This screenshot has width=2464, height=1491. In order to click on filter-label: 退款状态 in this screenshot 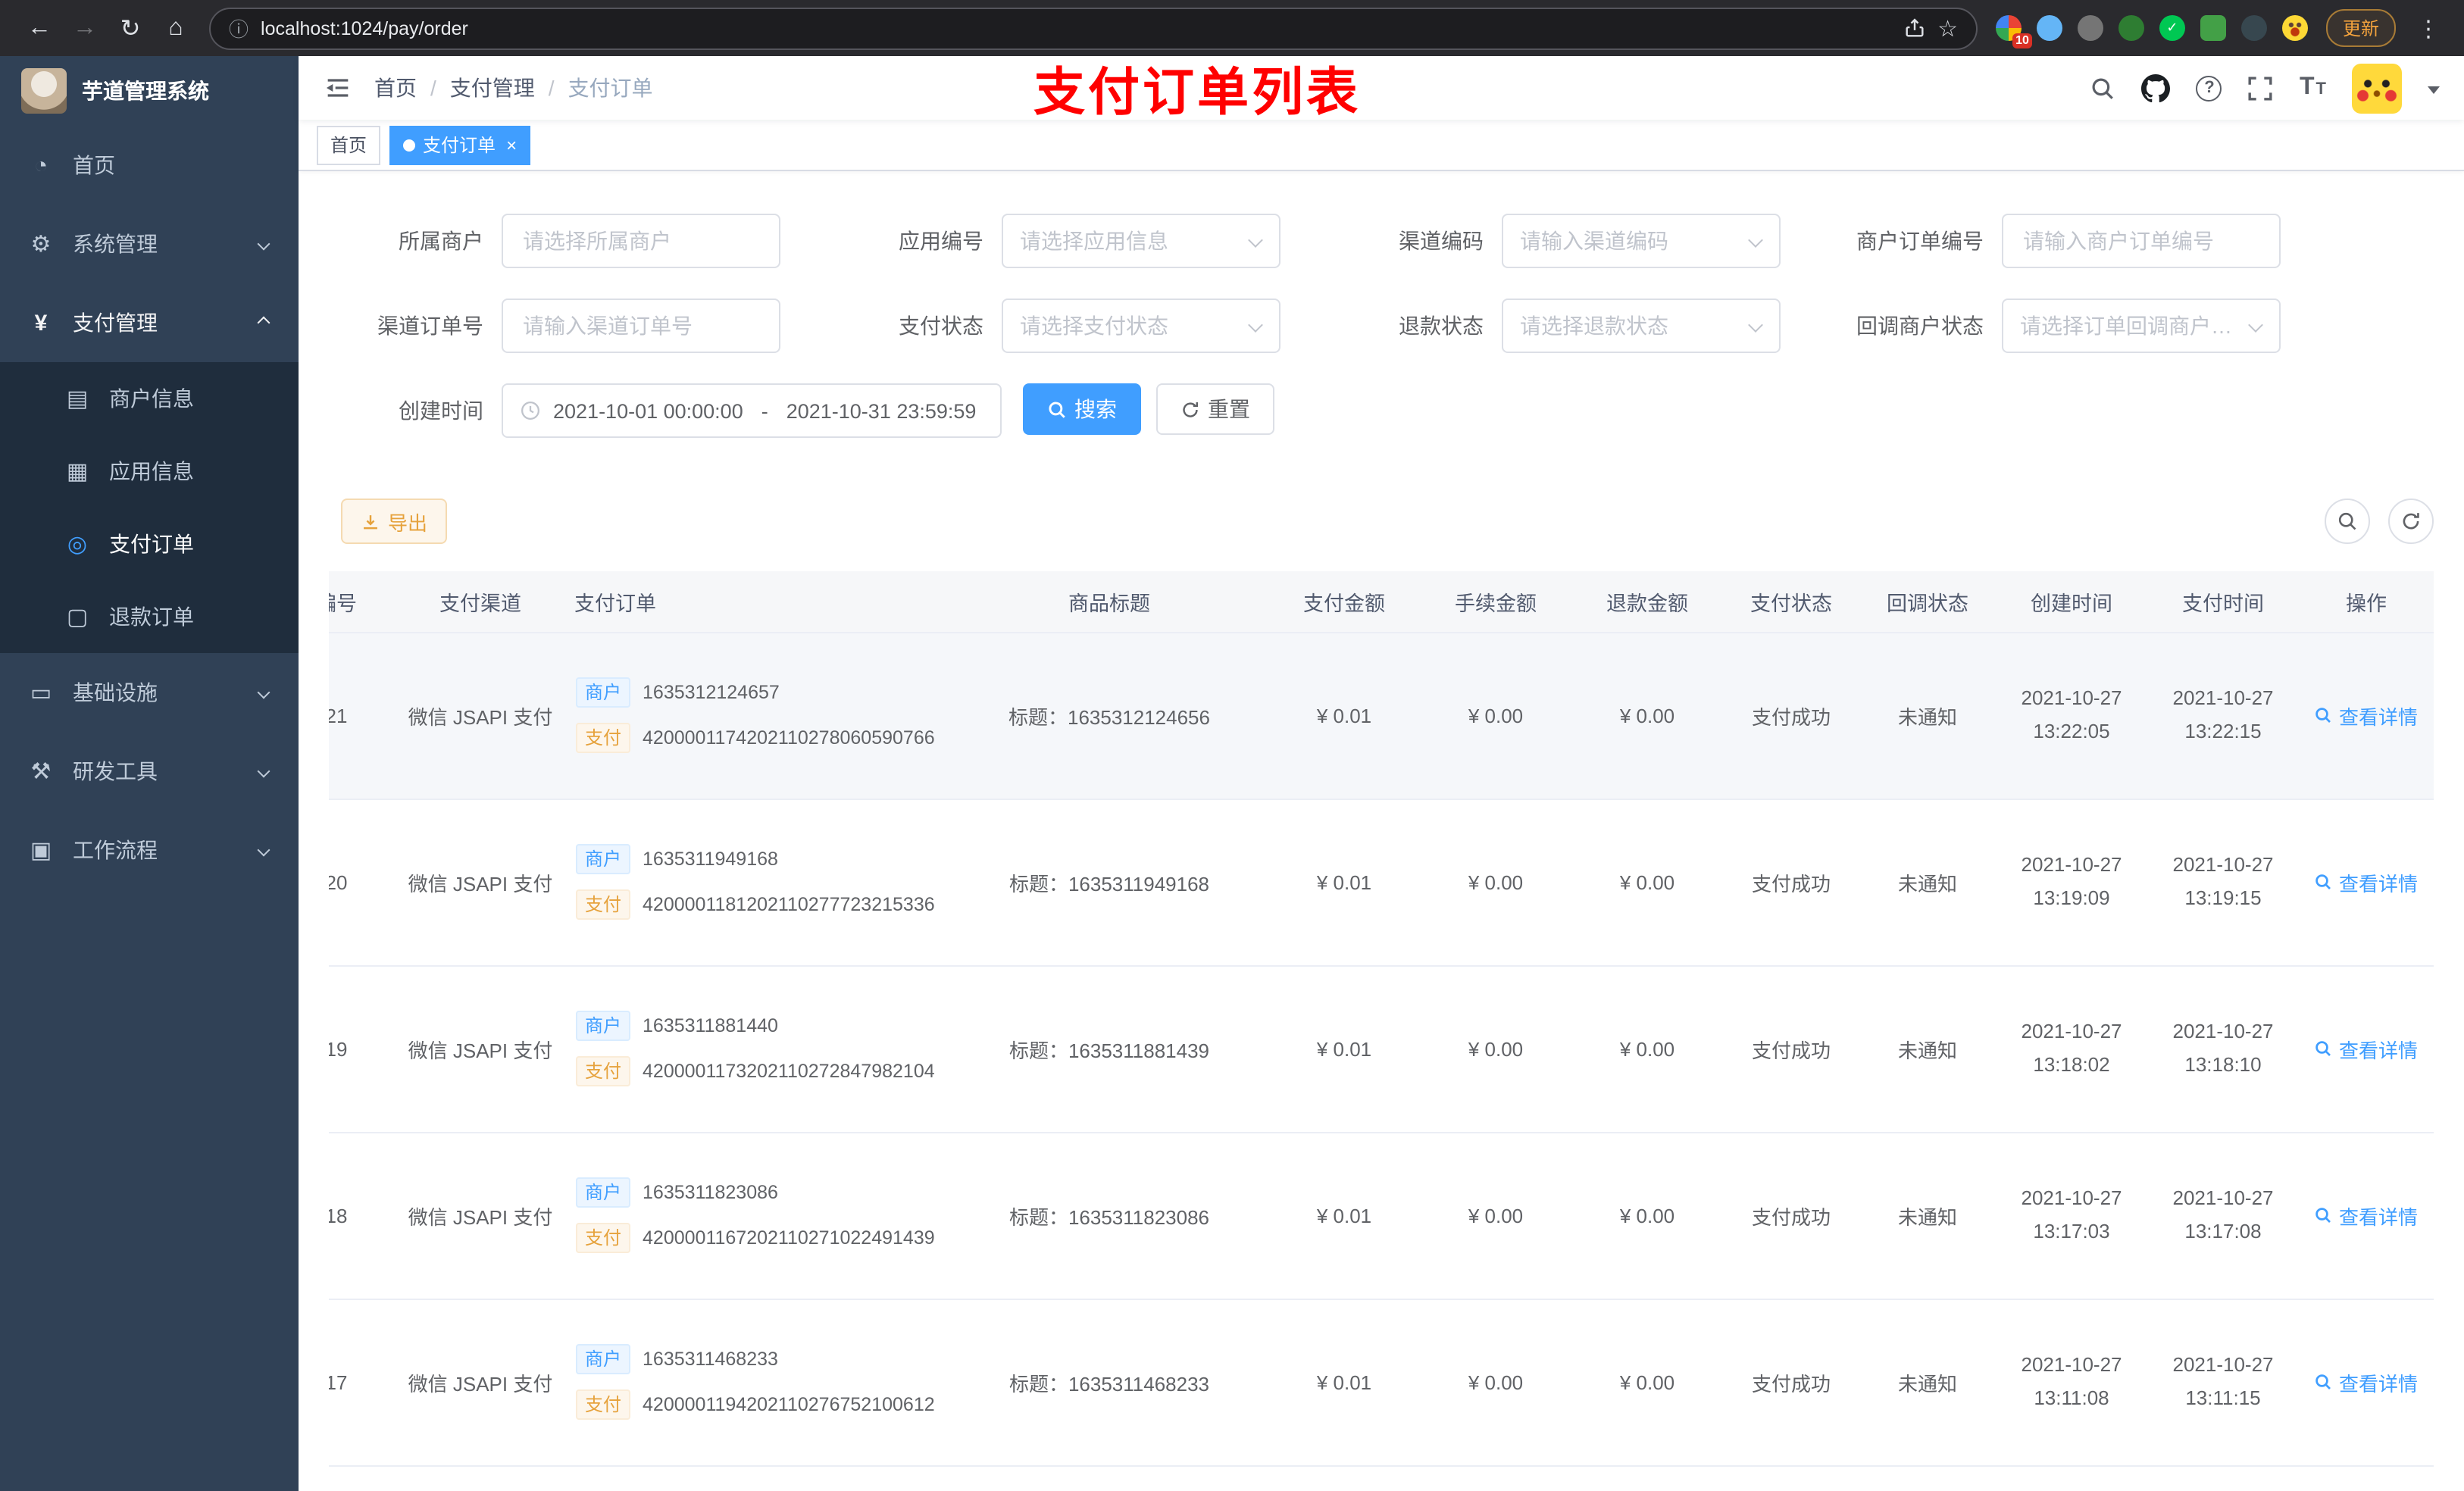, I will do `click(1441, 326)`.